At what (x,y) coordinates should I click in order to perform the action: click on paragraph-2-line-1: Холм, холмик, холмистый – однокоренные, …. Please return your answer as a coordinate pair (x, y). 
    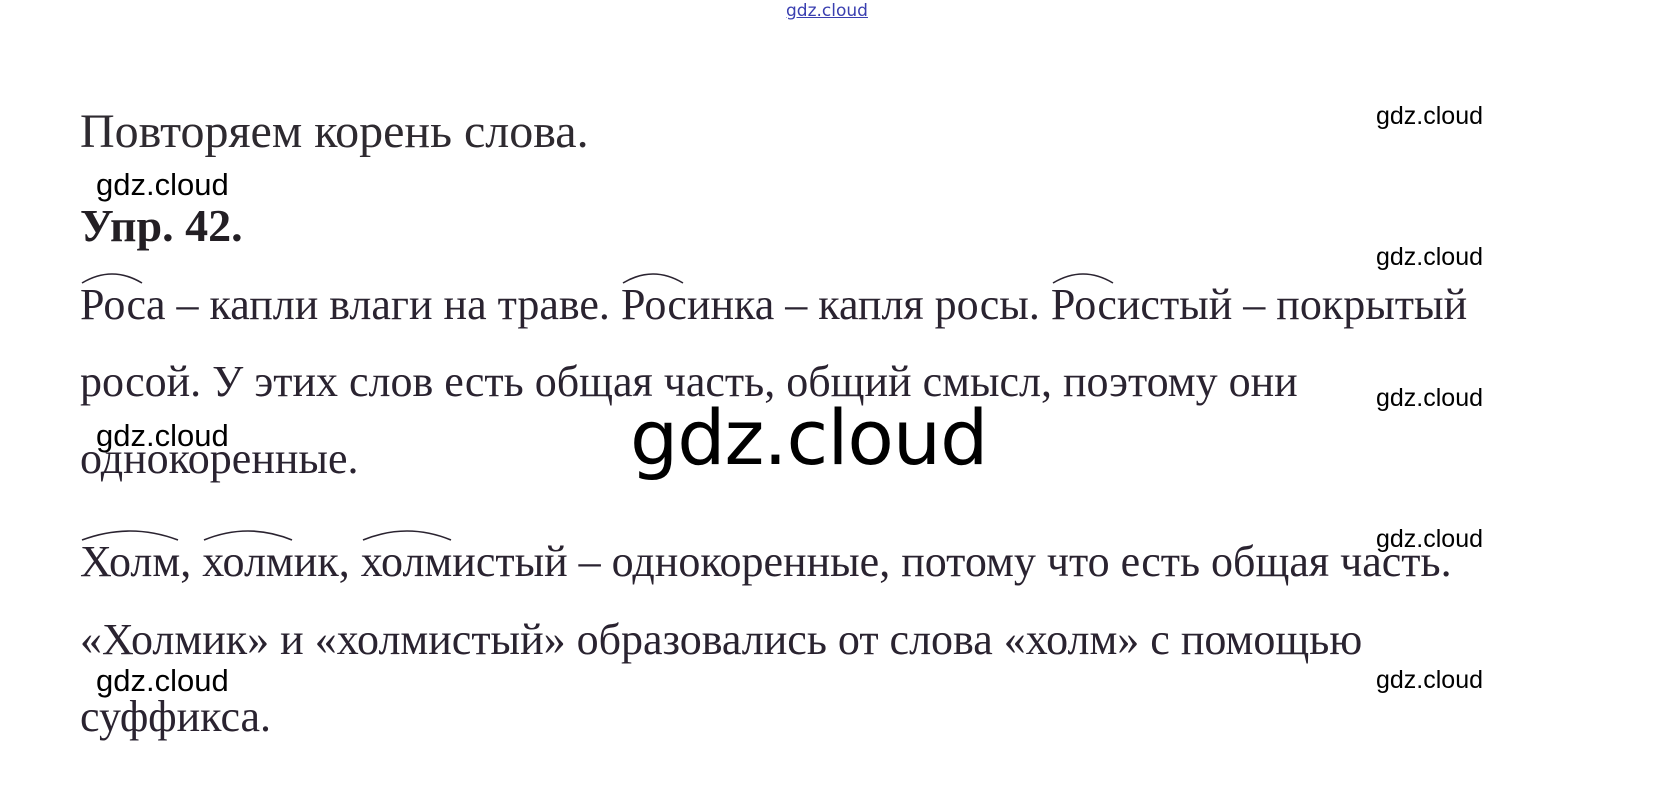
    Looking at the image, I should click on (766, 558).